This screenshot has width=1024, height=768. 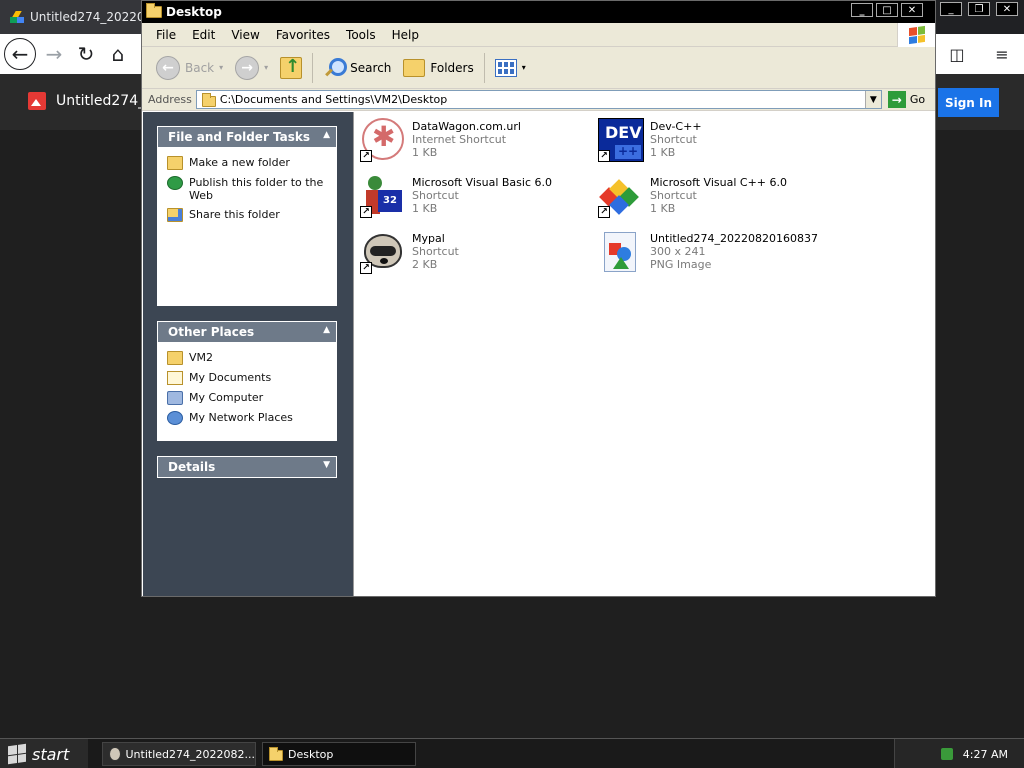 I want to click on title-bar: Desktop _ □ ✕, so click(x=538, y=12).